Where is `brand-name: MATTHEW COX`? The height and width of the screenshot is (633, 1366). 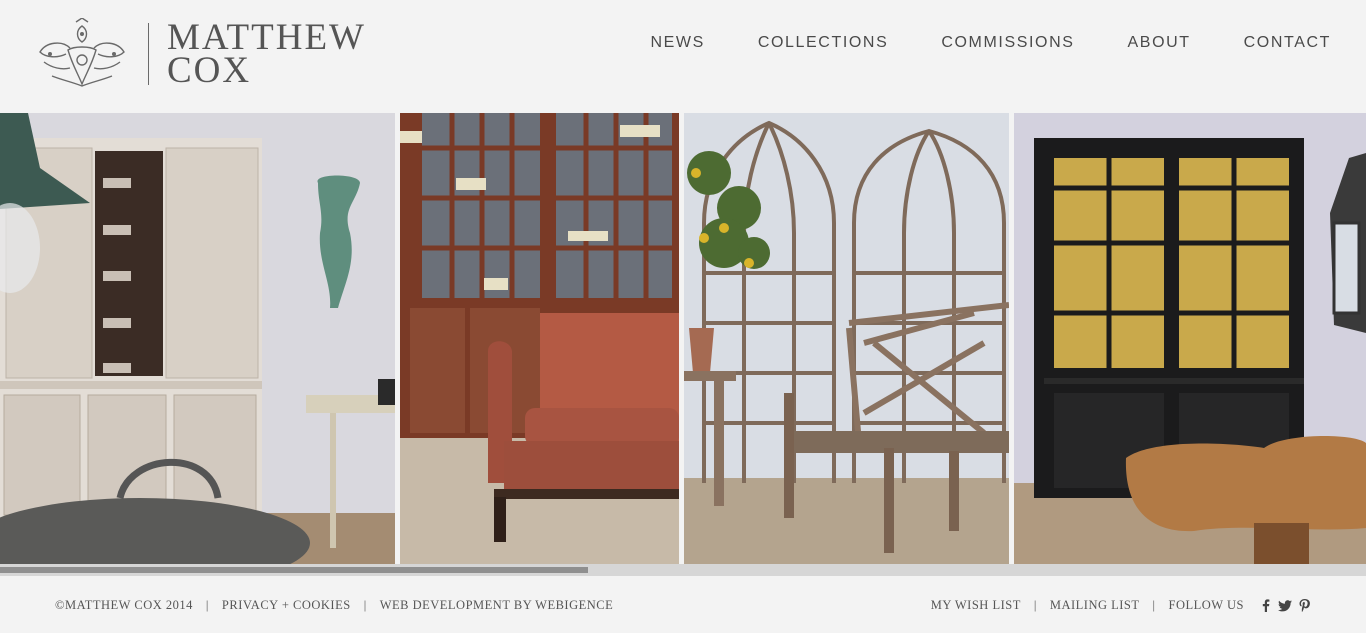 brand-name: MATTHEW COX is located at coordinates (266, 55).